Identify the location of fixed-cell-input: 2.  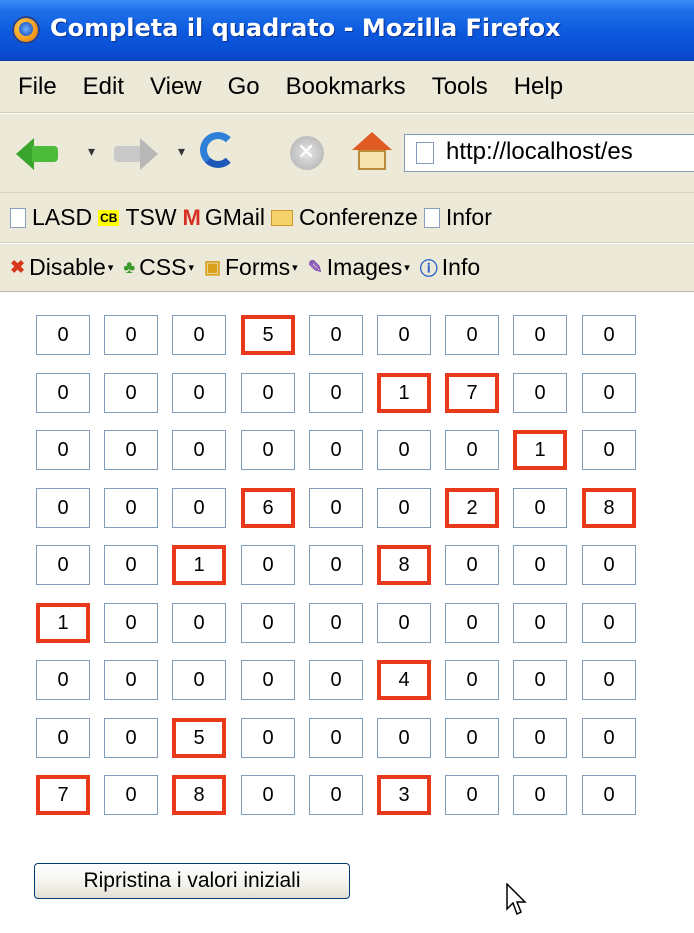
(472, 508).